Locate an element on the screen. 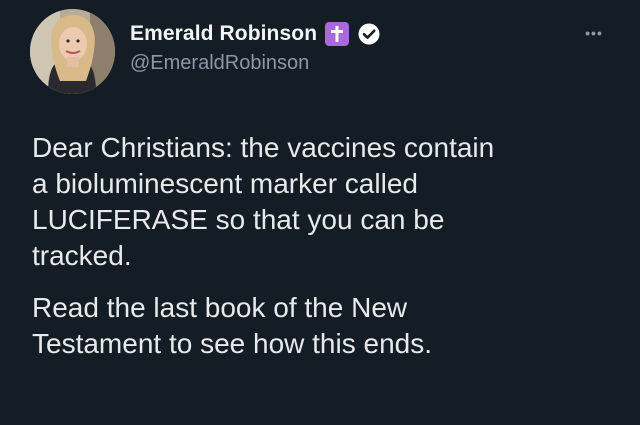 The height and width of the screenshot is (425, 640). name-row: Emerald Robinson is located at coordinates (255, 34).